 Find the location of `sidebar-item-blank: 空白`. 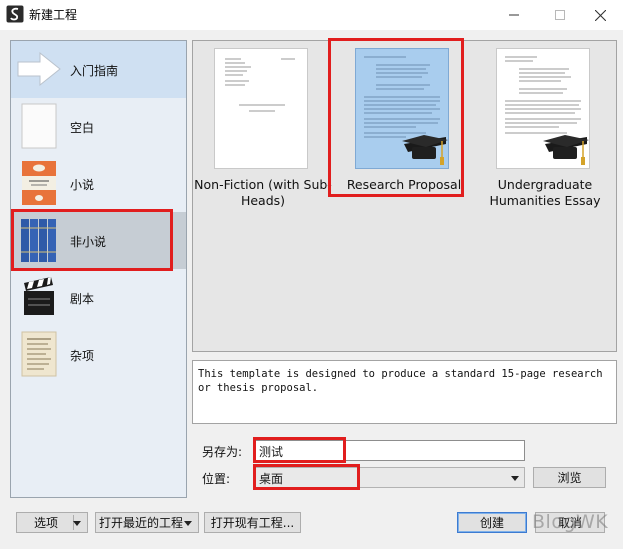

sidebar-item-blank: 空白 is located at coordinates (98, 126).